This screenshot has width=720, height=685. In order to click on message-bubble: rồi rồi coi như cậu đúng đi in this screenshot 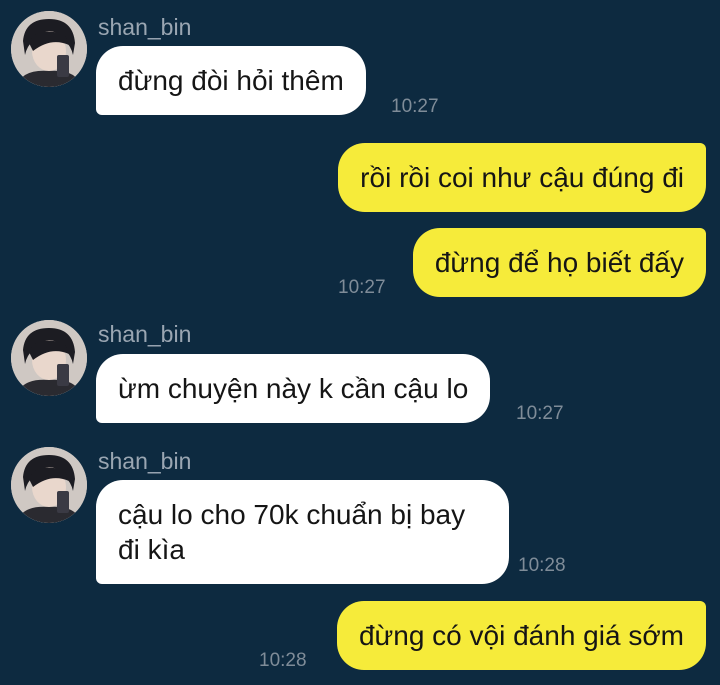, I will do `click(522, 177)`.